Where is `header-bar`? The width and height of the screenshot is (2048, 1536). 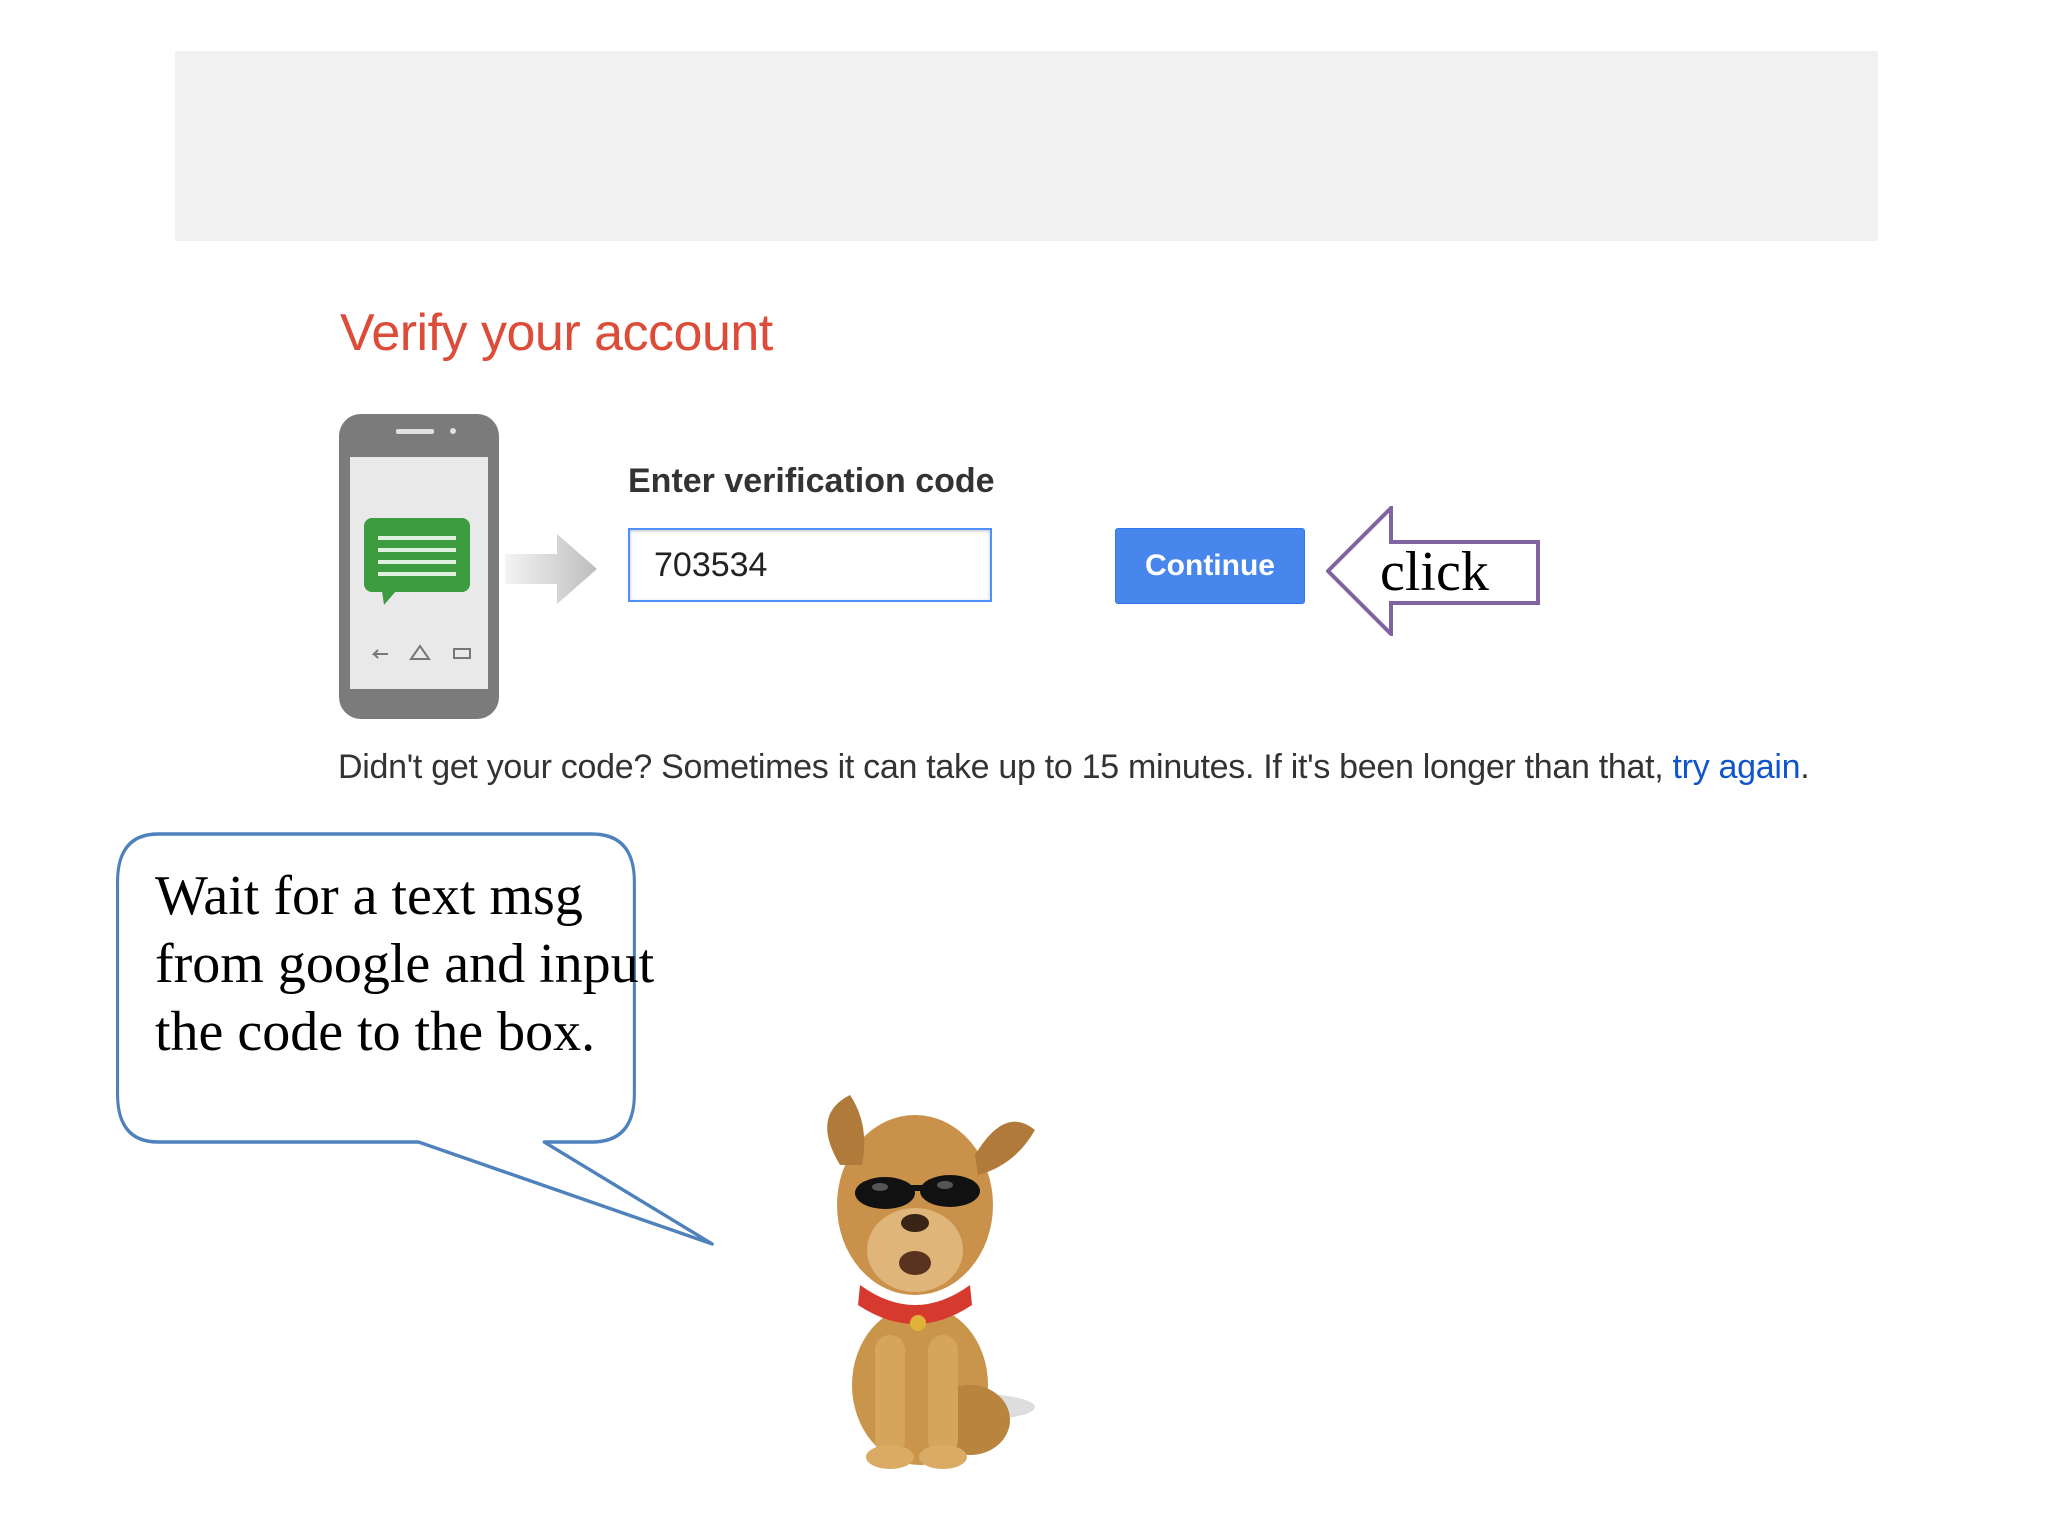 header-bar is located at coordinates (1026, 146).